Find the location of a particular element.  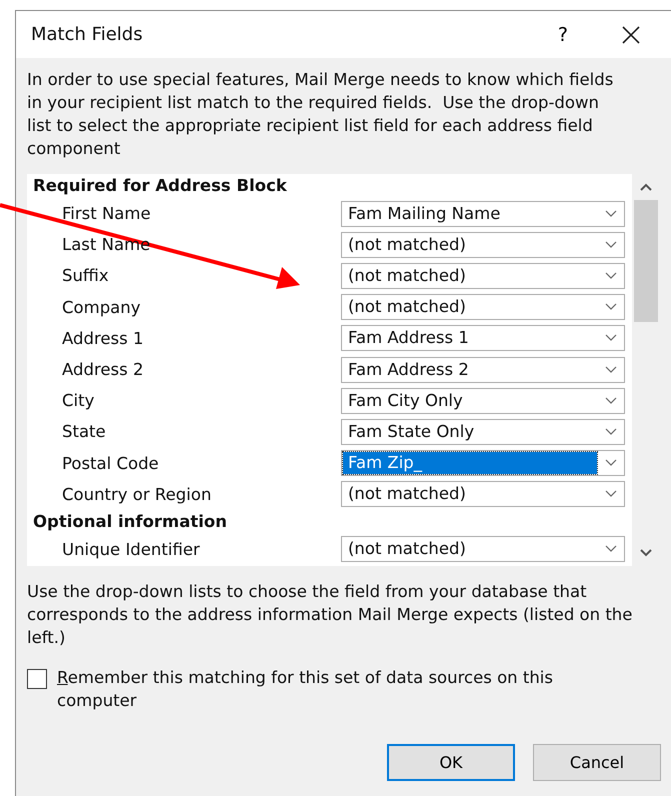

close-icon is located at coordinates (631, 35).